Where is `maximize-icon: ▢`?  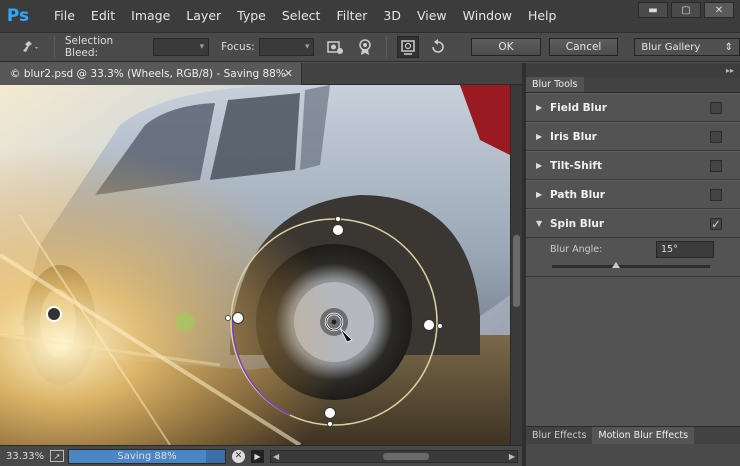 maximize-icon: ▢ is located at coordinates (686, 10).